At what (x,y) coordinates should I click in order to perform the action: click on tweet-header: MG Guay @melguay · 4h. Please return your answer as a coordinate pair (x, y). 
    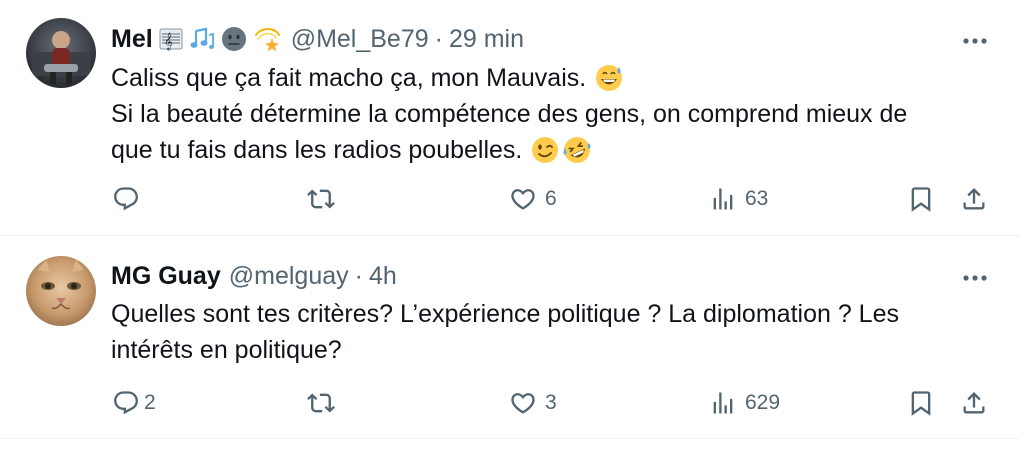
    Looking at the image, I should click on (254, 276).